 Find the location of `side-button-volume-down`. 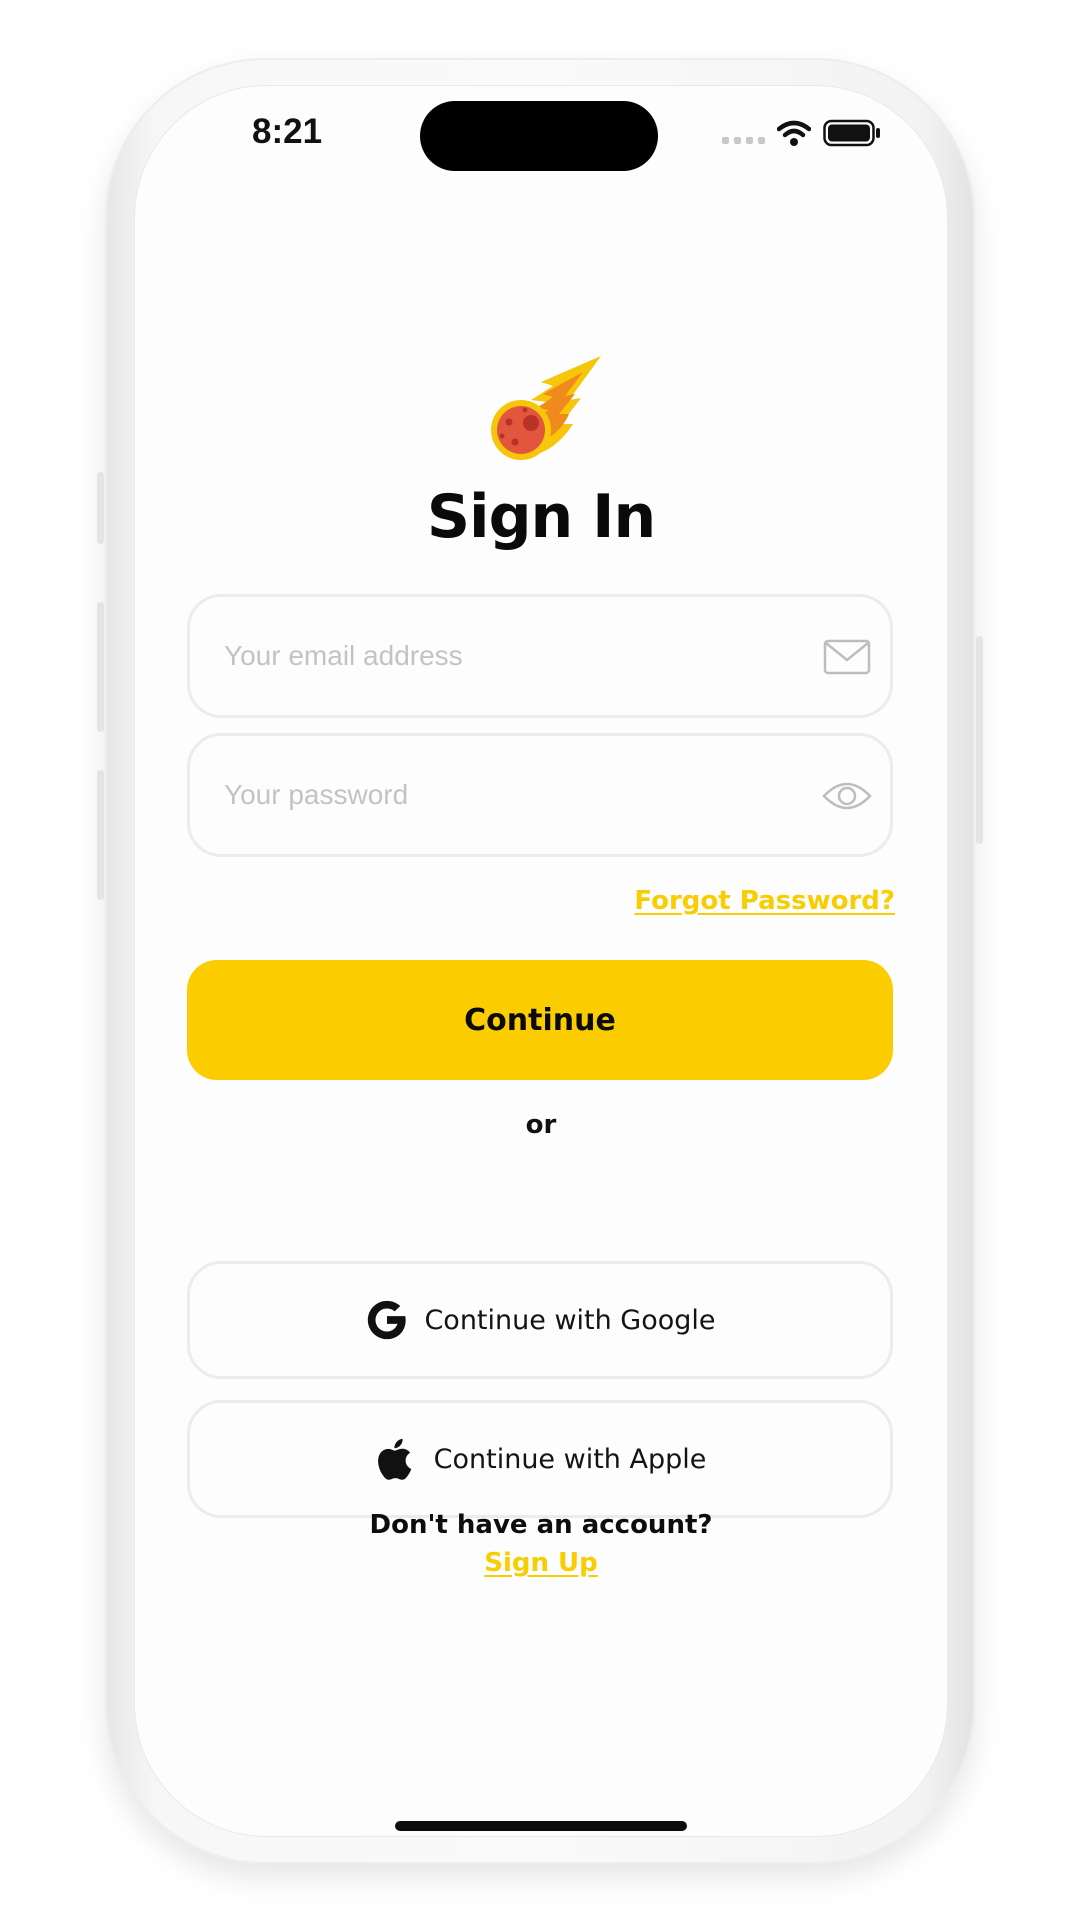

side-button-volume-down is located at coordinates (100, 835).